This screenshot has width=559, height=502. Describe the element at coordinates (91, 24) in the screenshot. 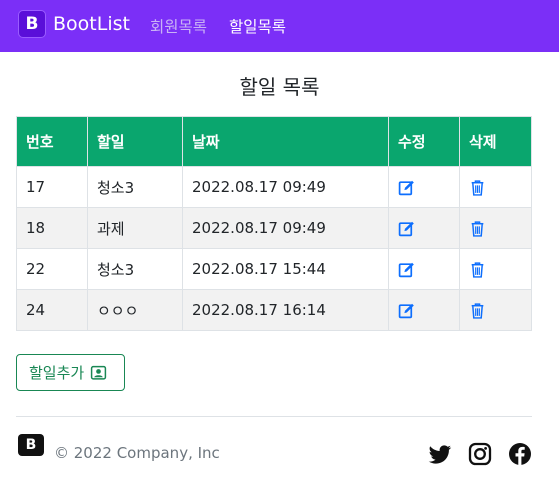

I see `brand-name: BootList` at that location.